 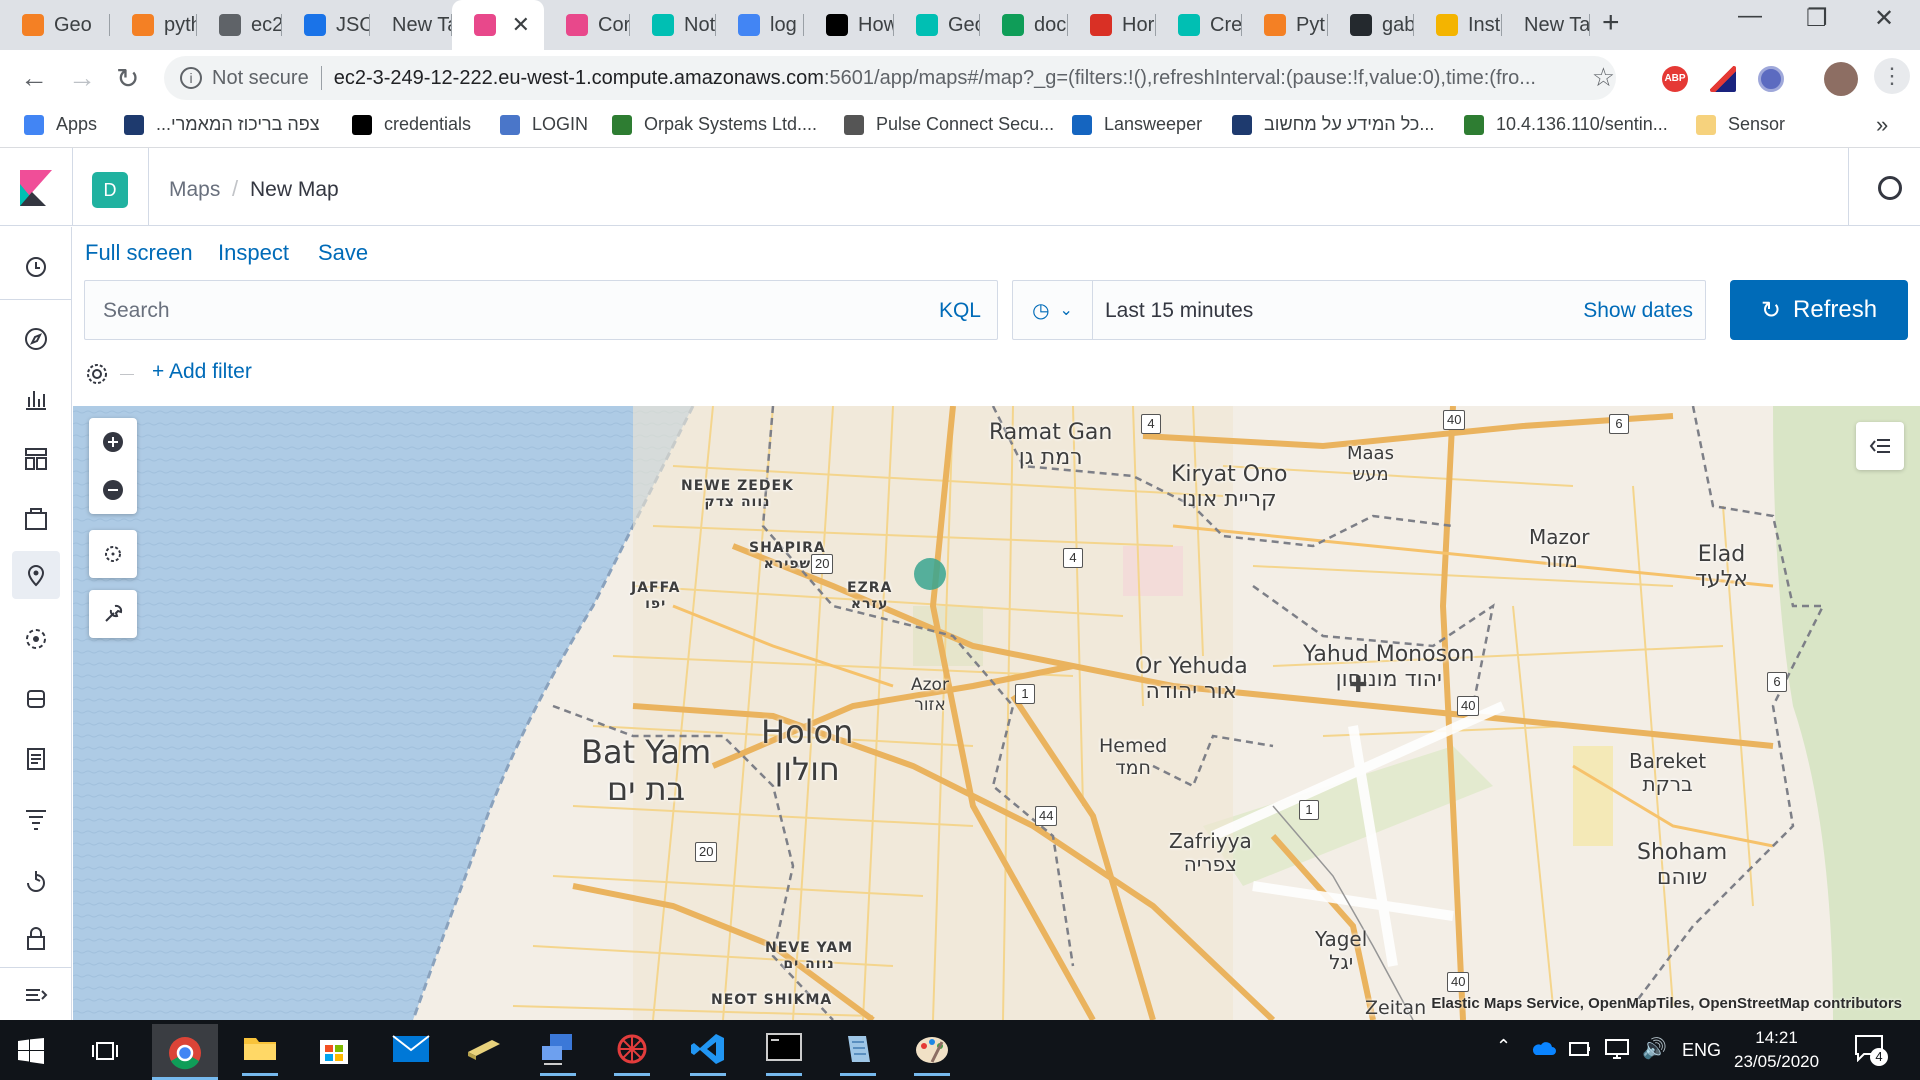 What do you see at coordinates (1892, 76) in the screenshot?
I see `chrome-menu-icon: ⋮` at bounding box center [1892, 76].